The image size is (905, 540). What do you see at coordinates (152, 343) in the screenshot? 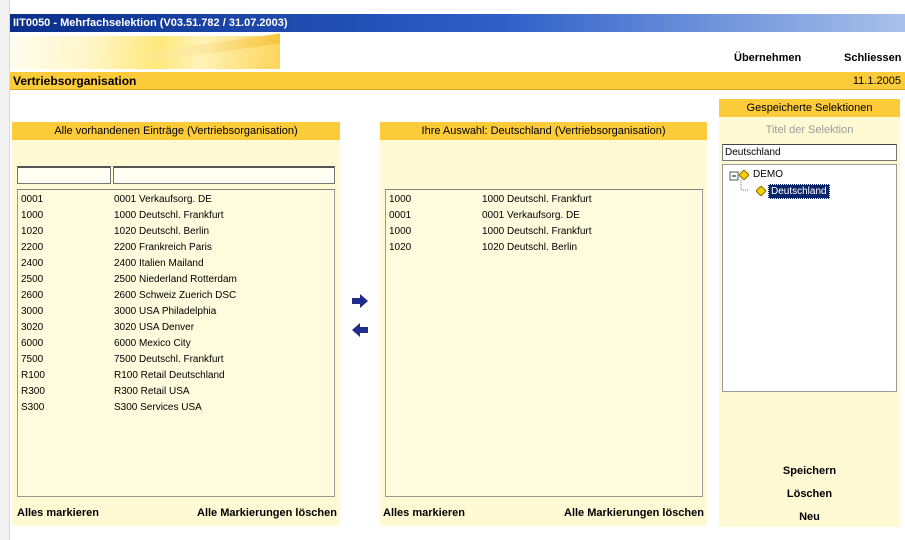
I see `list-item-name: 6000 Mexico City` at bounding box center [152, 343].